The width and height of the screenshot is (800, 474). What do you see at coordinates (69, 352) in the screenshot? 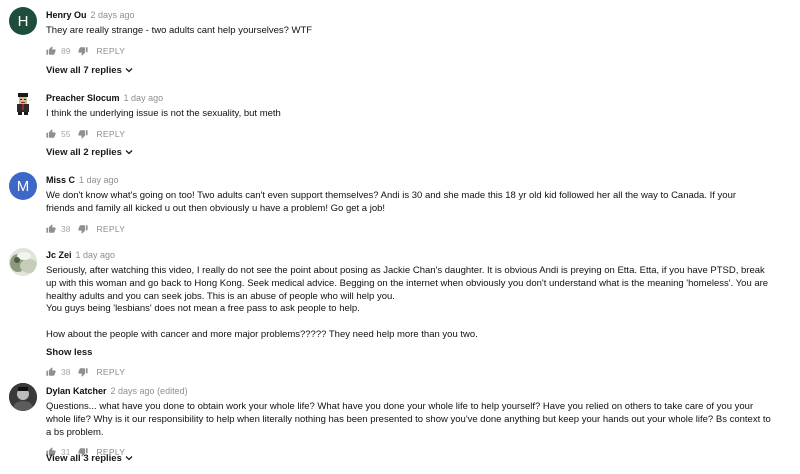
I see `show-less-button: Show less` at bounding box center [69, 352].